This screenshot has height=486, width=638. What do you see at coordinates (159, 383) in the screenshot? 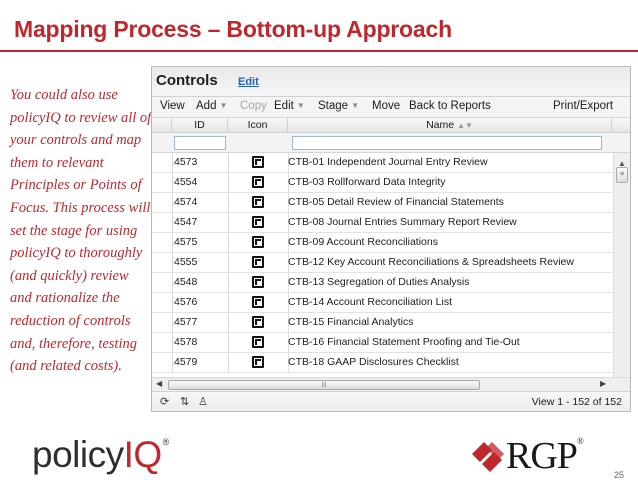
I see `scroll-left-icon: ◀` at bounding box center [159, 383].